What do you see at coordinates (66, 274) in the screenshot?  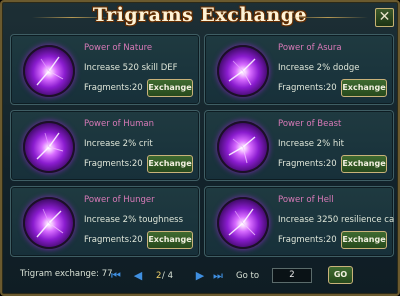 I see `trigram-exchange-count: Trigram exchange: 77` at bounding box center [66, 274].